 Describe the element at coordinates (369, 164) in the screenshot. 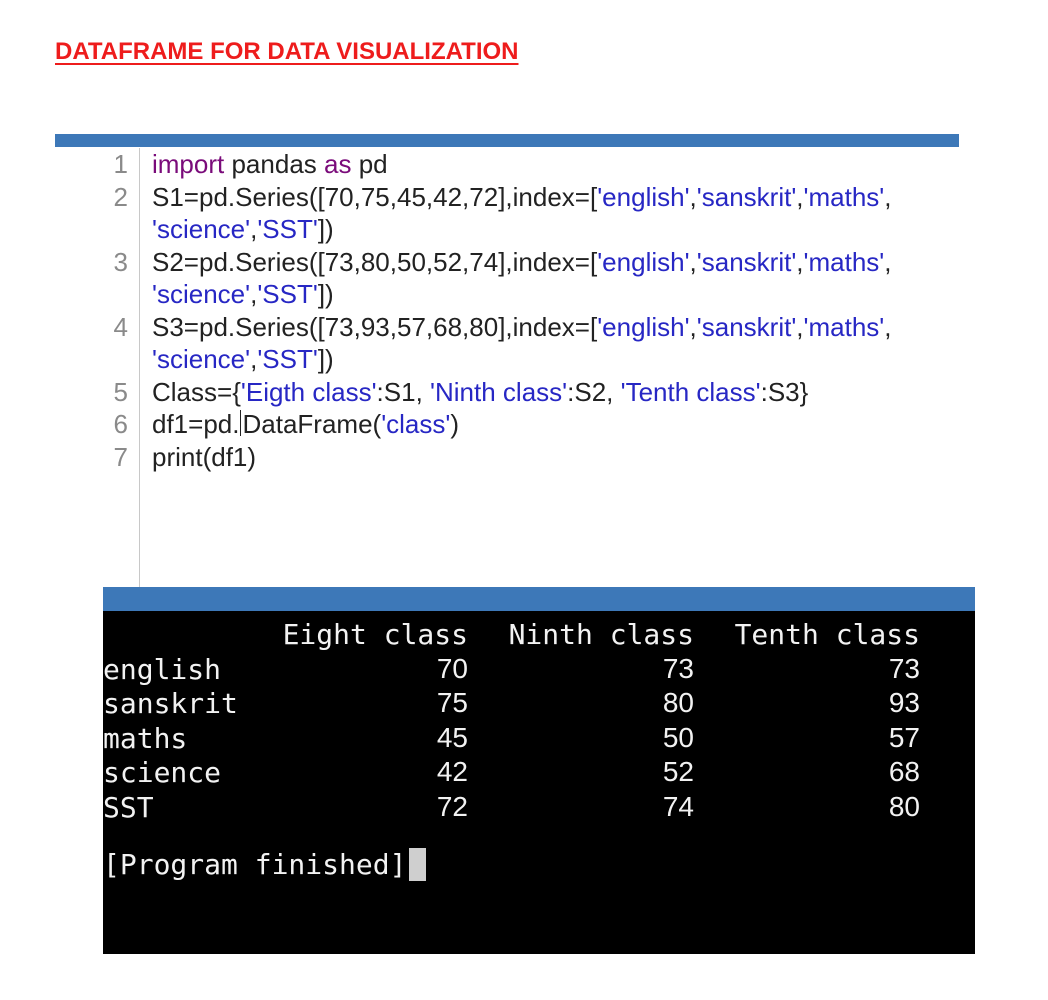

I see `code-token: pd` at that location.